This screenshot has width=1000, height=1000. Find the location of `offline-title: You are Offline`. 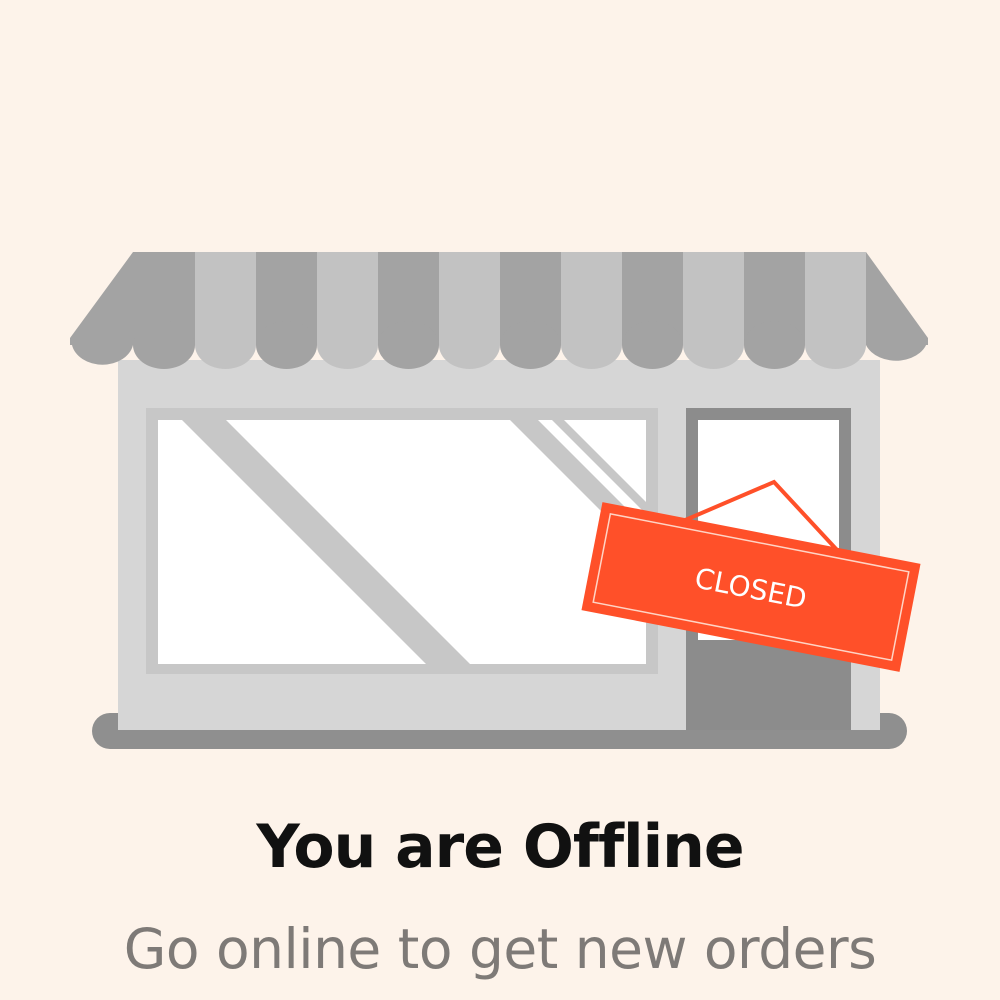

offline-title: You are Offline is located at coordinates (500, 847).